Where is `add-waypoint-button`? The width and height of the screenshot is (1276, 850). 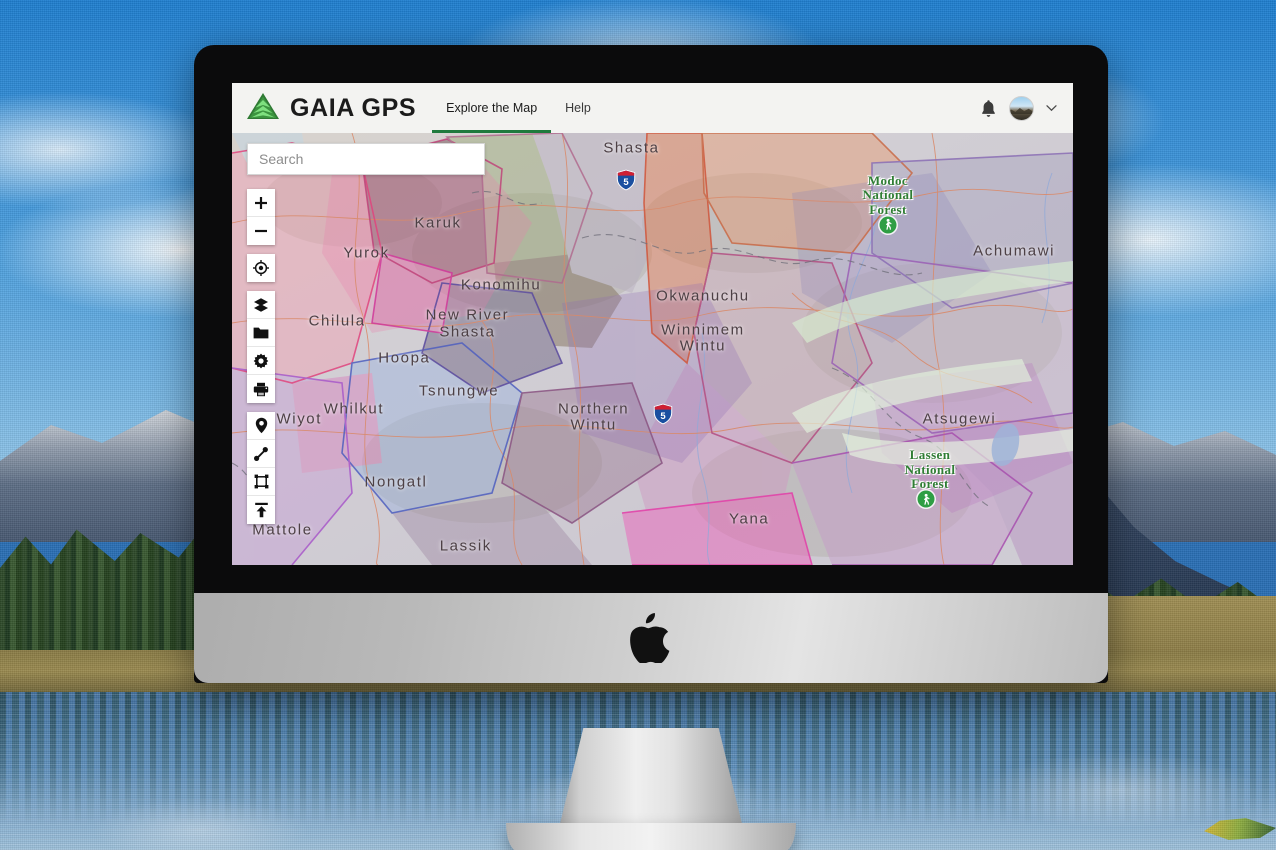
add-waypoint-button is located at coordinates (261, 426).